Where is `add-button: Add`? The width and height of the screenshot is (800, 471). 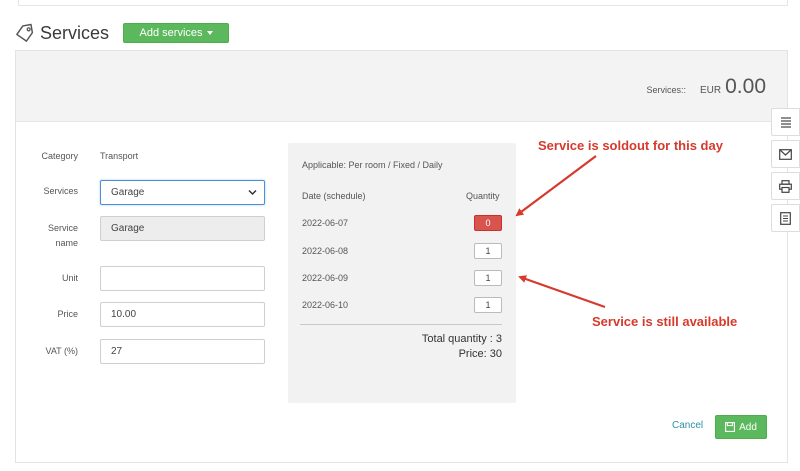
add-button: Add is located at coordinates (741, 427).